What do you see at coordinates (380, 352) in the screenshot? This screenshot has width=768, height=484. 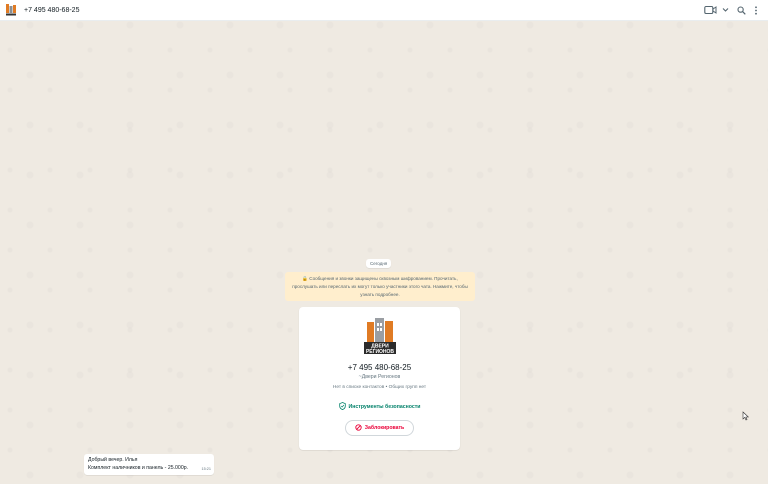 I see `svg-text: РЕГИОНОВ` at bounding box center [380, 352].